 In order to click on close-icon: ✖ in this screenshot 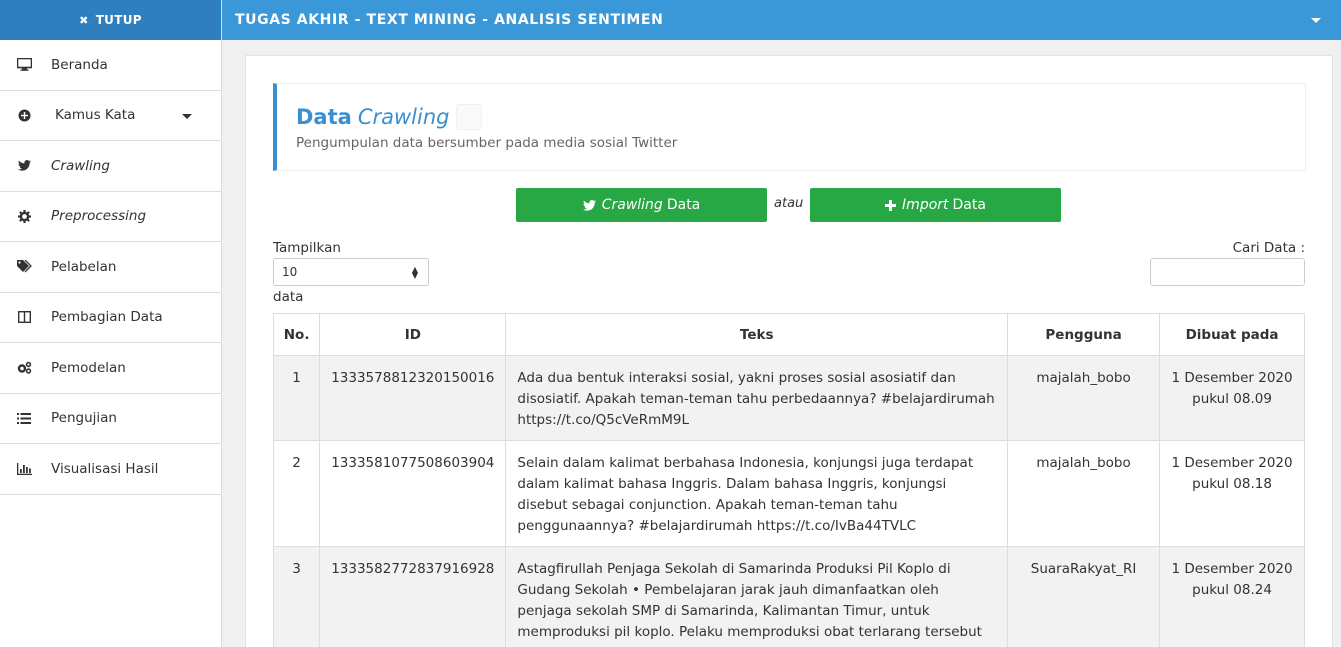, I will do `click(84, 20)`.